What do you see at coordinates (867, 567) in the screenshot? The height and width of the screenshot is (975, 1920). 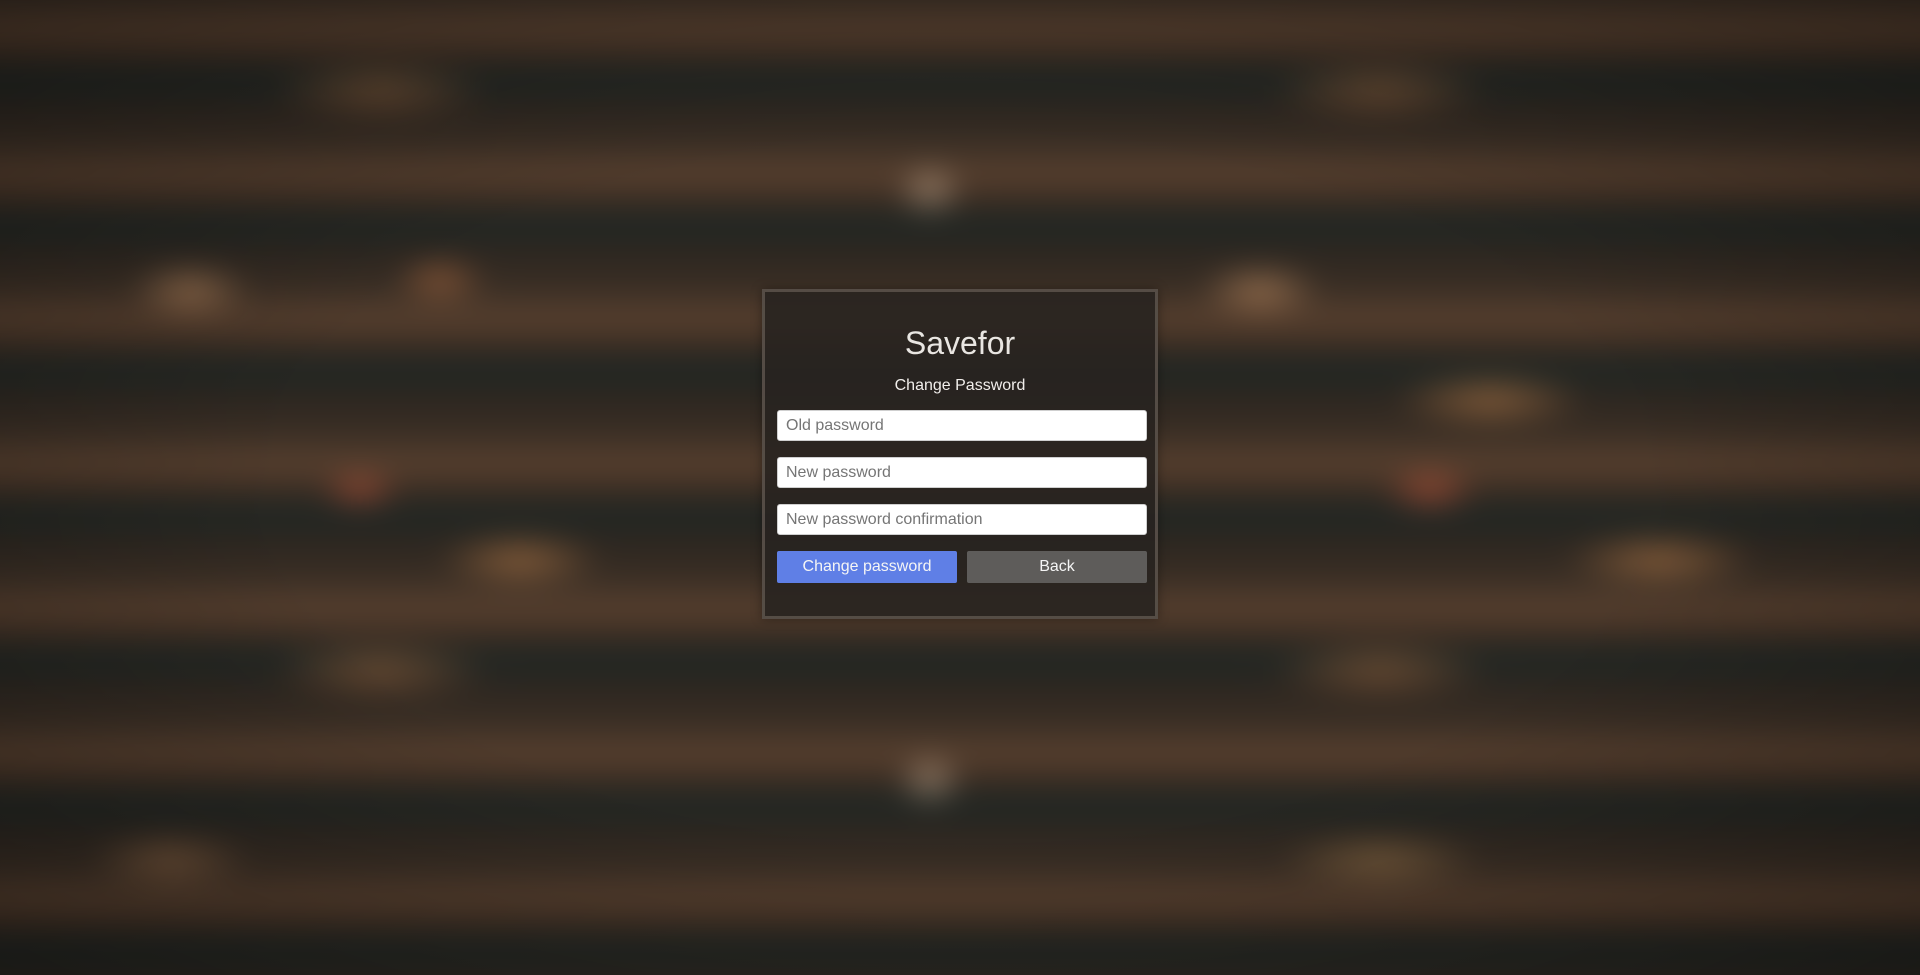 I see `change-password-button: Change password` at bounding box center [867, 567].